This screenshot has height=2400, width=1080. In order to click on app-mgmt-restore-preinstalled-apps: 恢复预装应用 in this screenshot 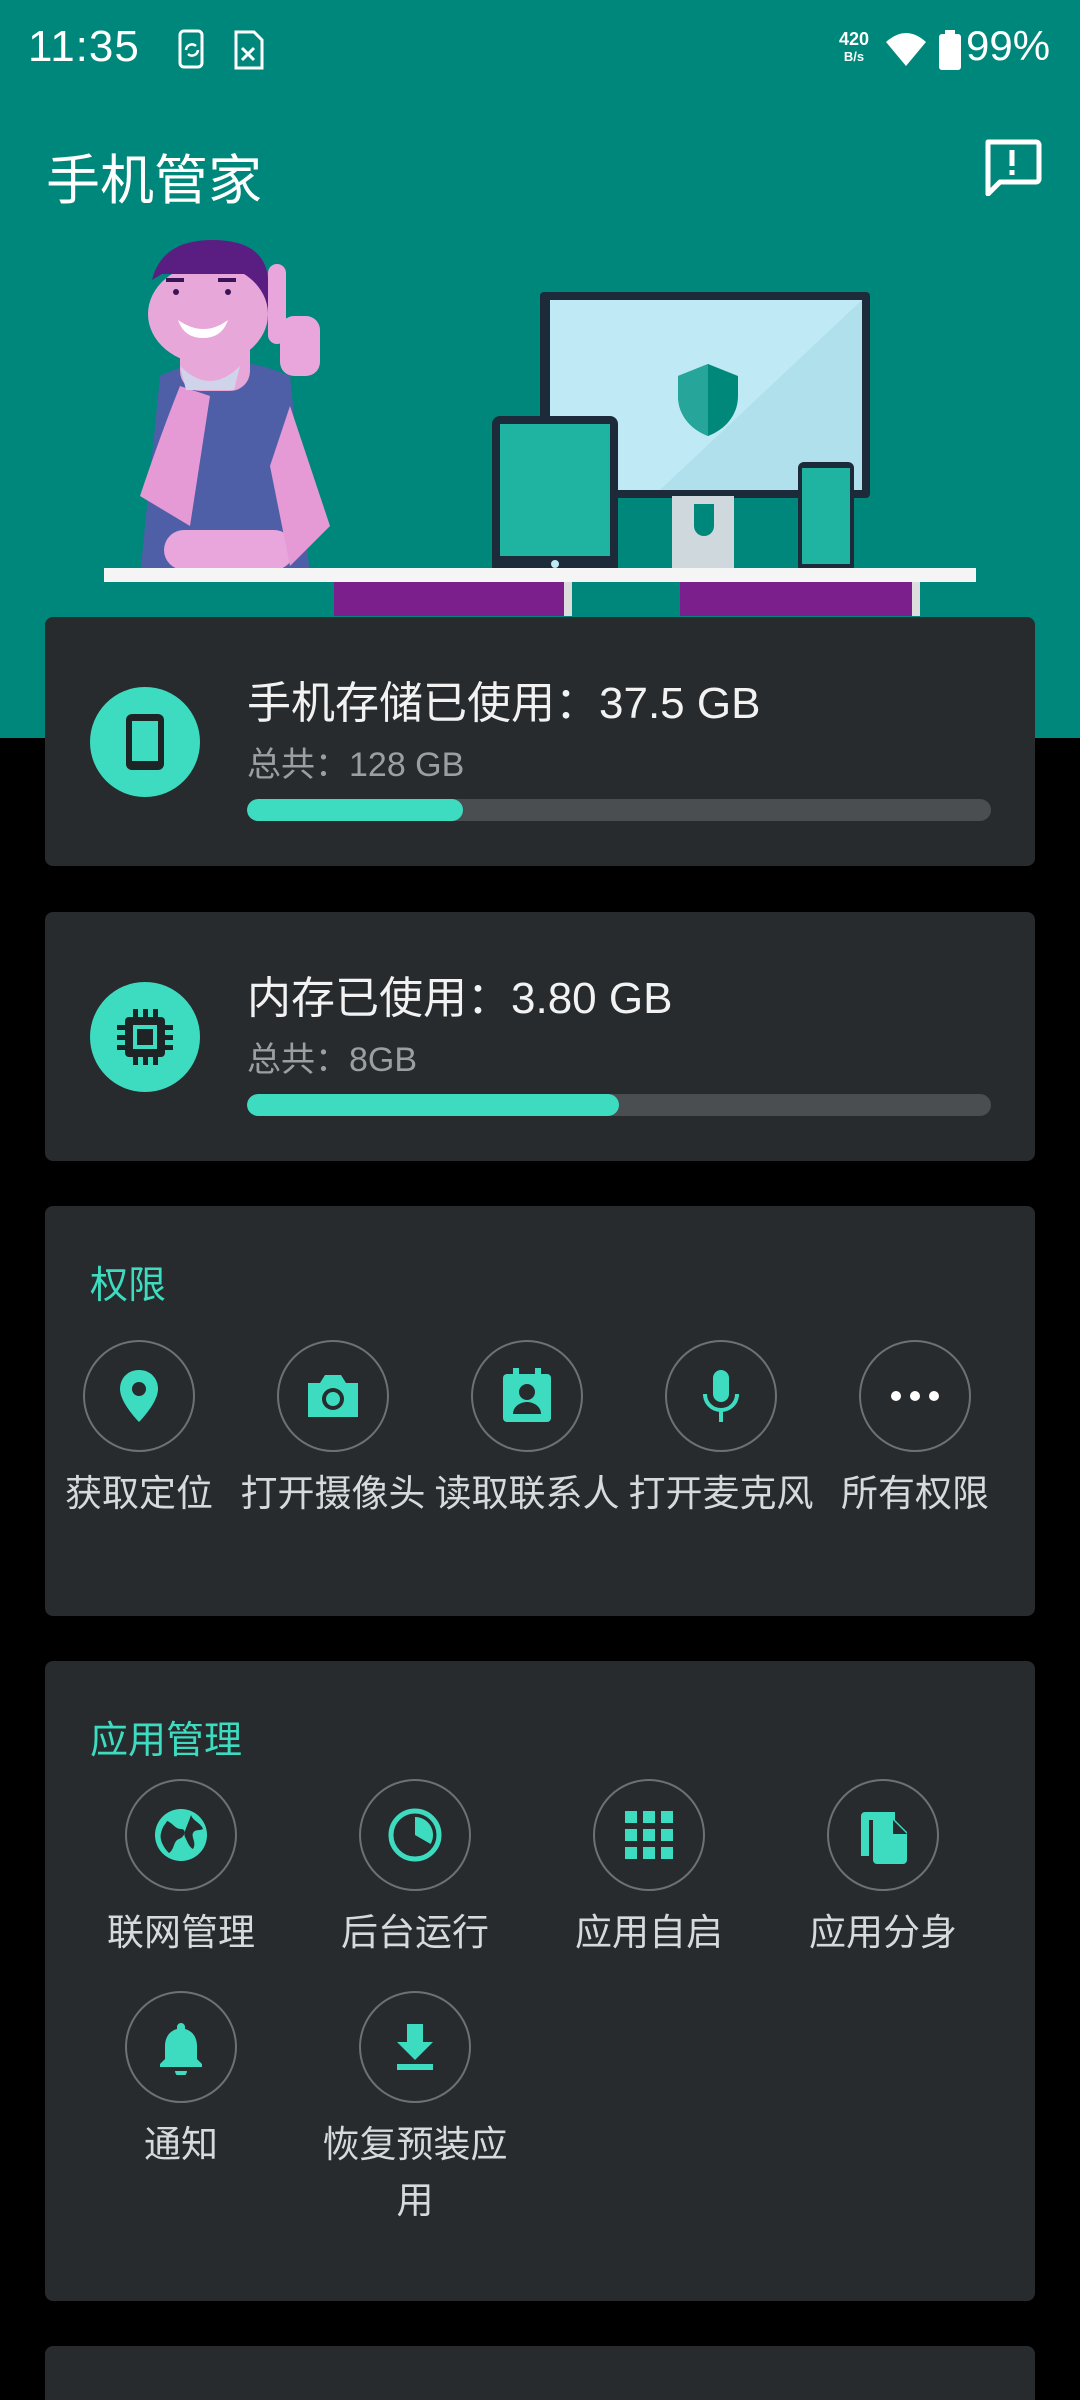, I will do `click(415, 2110)`.